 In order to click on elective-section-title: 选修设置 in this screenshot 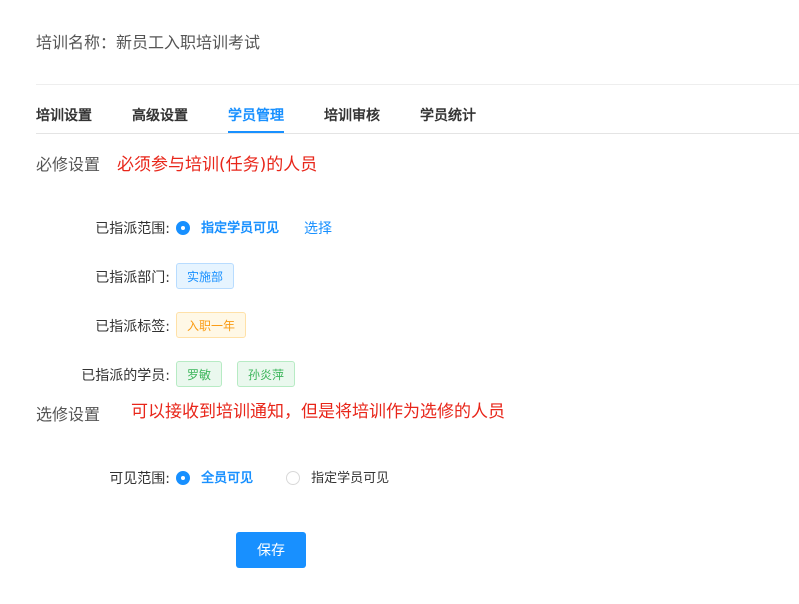, I will do `click(68, 414)`.